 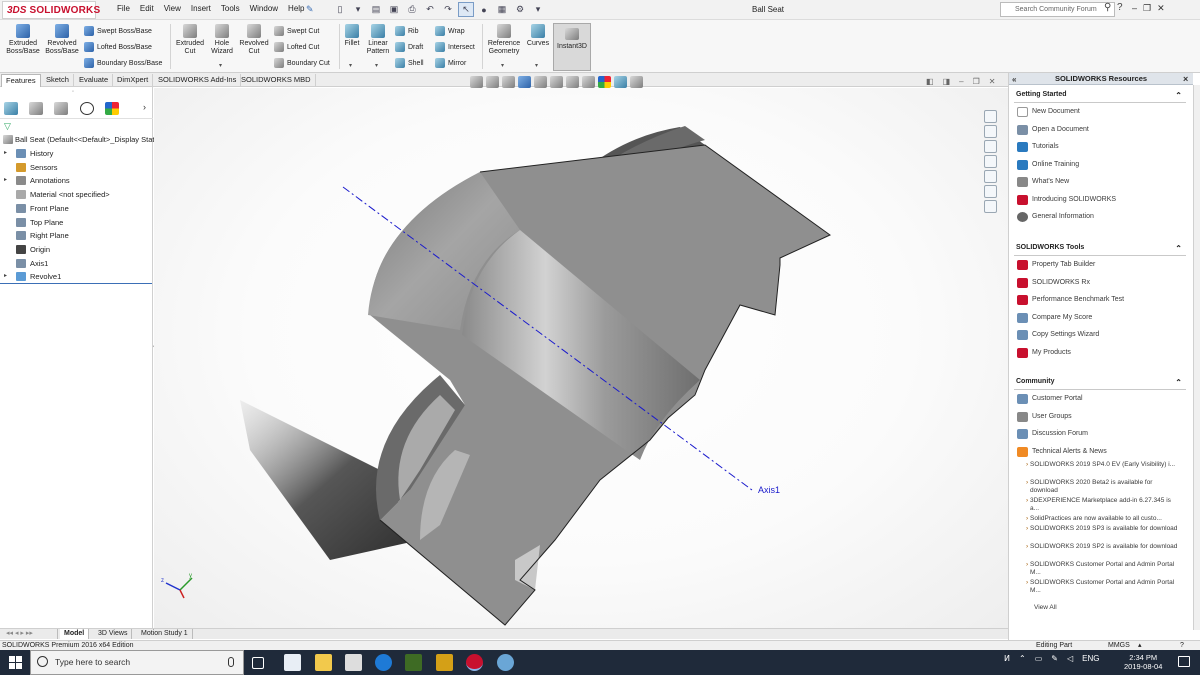 I want to click on tree-node-axis1: Axis1, so click(x=76, y=263).